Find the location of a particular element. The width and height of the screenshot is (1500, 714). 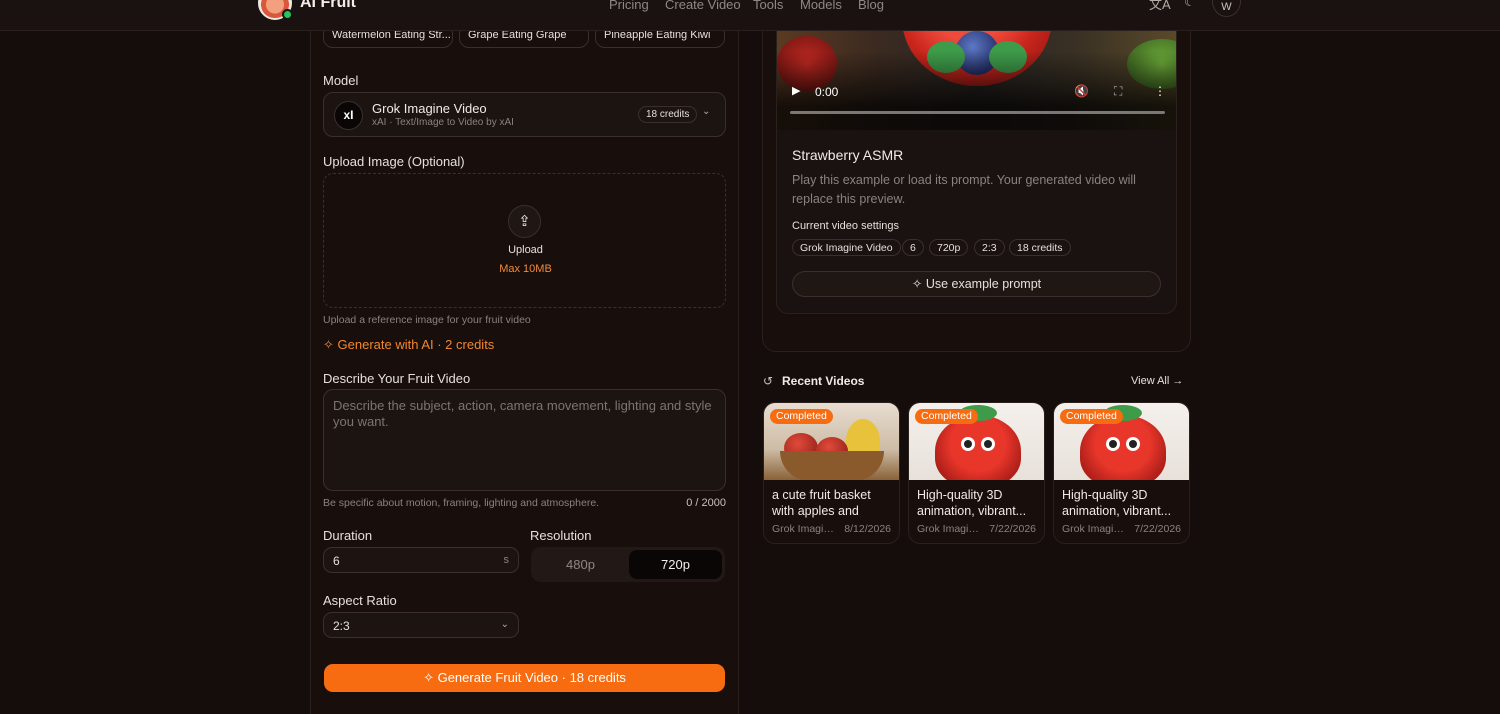

model-description: xAI · Text/Image to Video by xAI is located at coordinates (443, 122).